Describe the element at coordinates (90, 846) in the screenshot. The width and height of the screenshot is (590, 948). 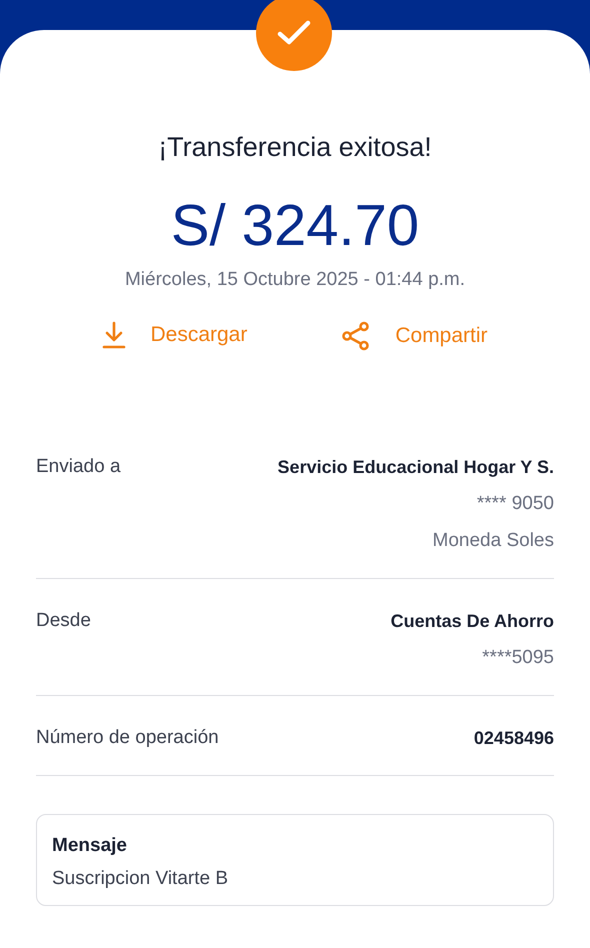
I see `message-label: Mensaje` at that location.